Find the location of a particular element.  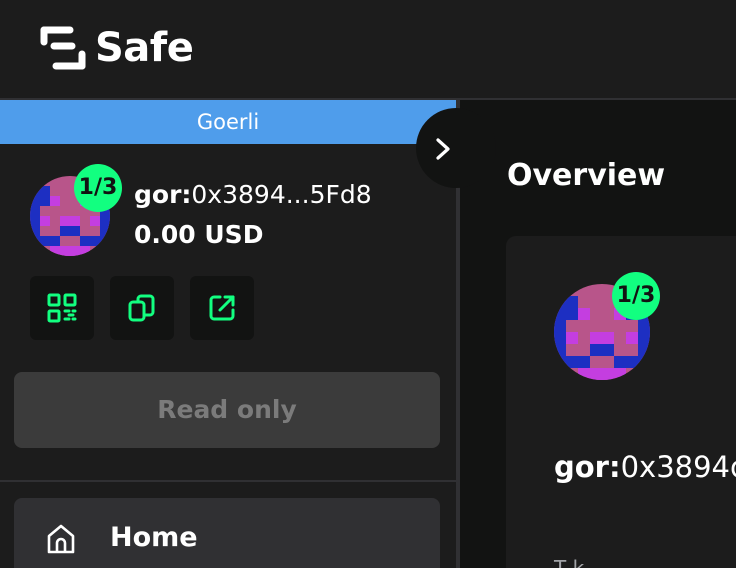

copy-icon is located at coordinates (141, 308).